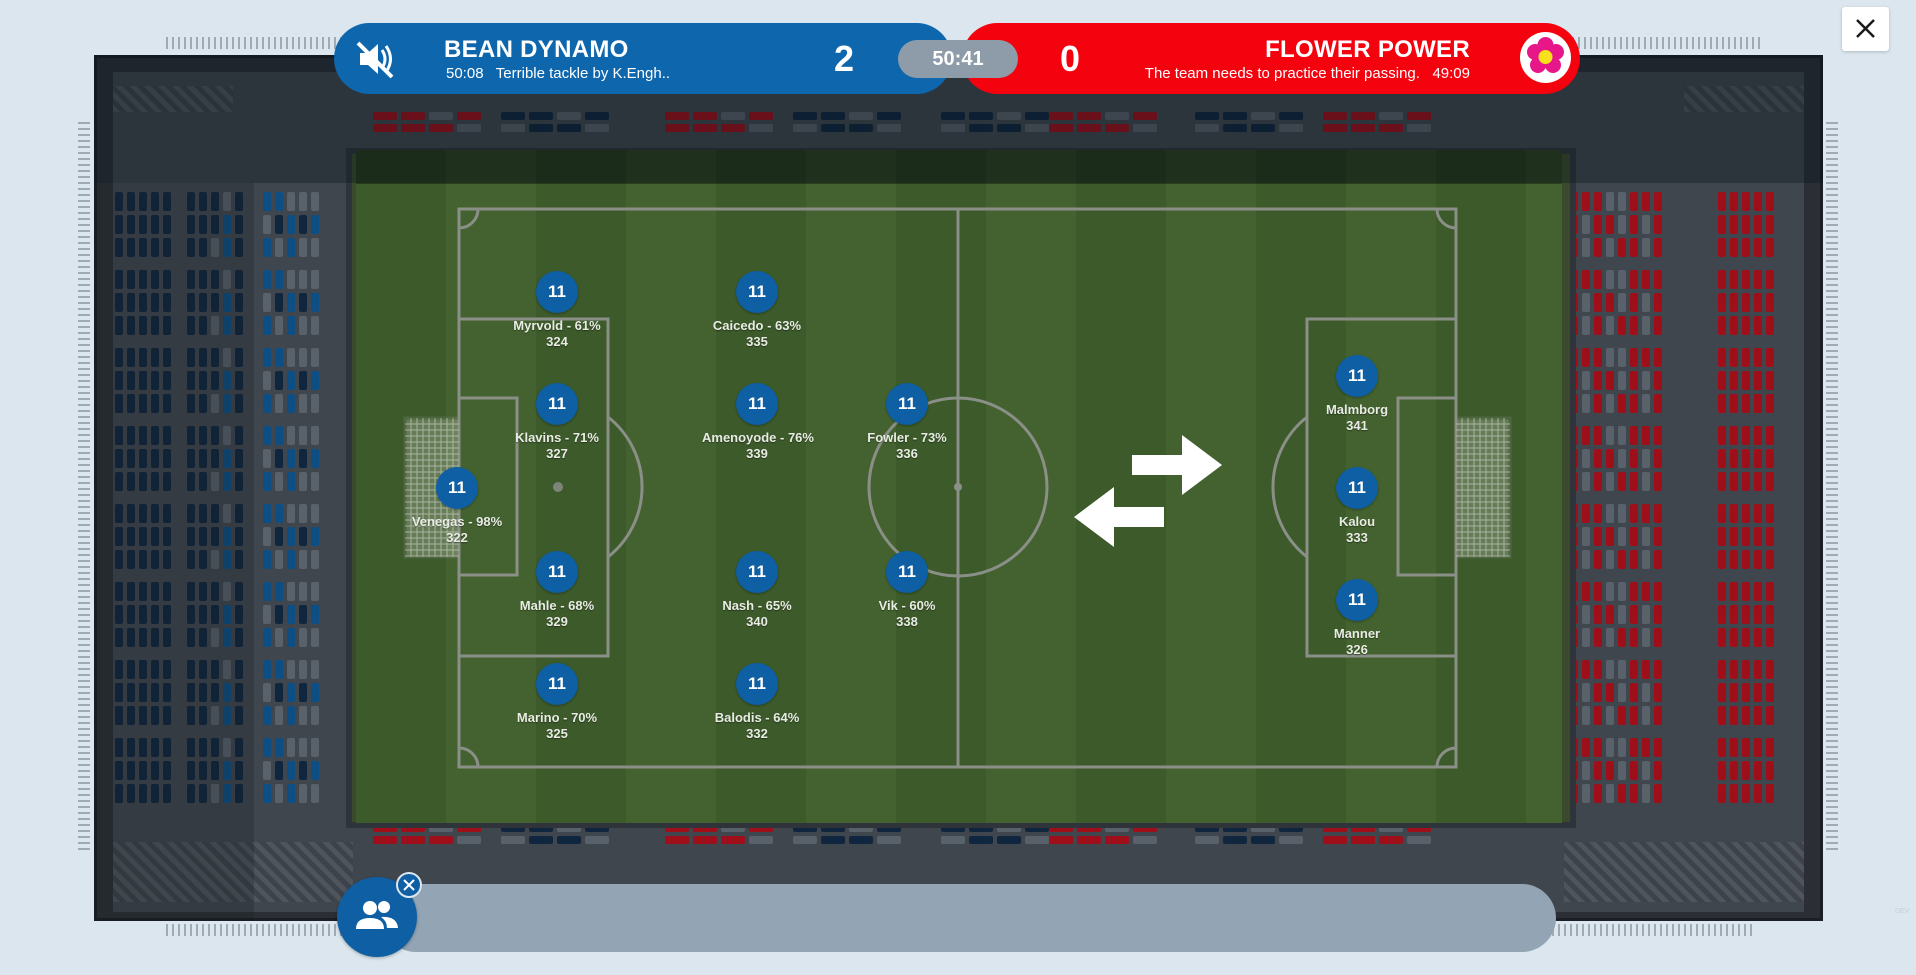 This screenshot has height=975, width=1916. What do you see at coordinates (1357, 649) in the screenshot?
I see `player-value: 326` at bounding box center [1357, 649].